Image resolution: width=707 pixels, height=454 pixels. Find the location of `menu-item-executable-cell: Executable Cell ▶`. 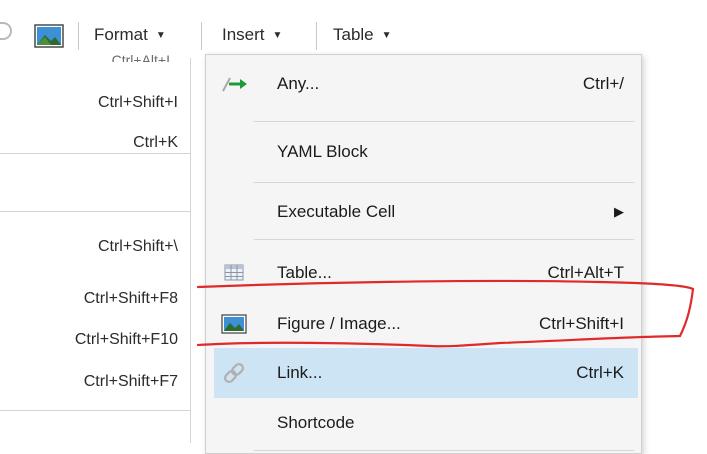

menu-item-executable-cell: Executable Cell ▶ is located at coordinates (426, 212).